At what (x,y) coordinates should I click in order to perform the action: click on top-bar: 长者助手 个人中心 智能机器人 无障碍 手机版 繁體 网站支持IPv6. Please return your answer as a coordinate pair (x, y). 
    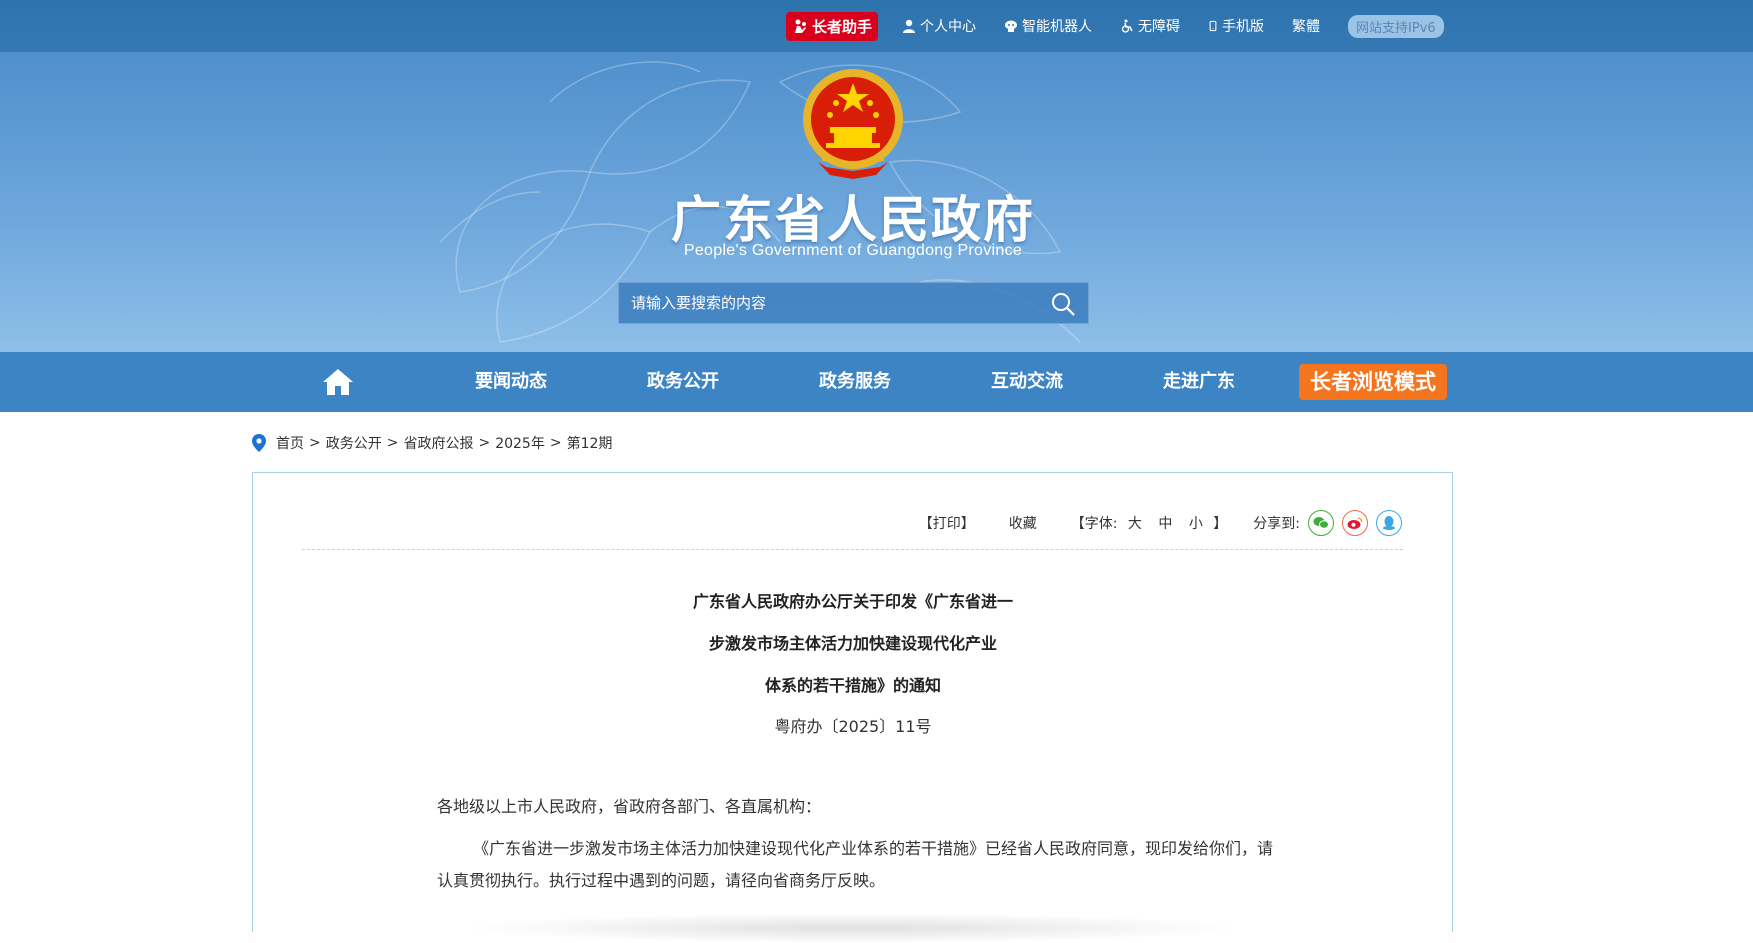
    Looking at the image, I should click on (876, 26).